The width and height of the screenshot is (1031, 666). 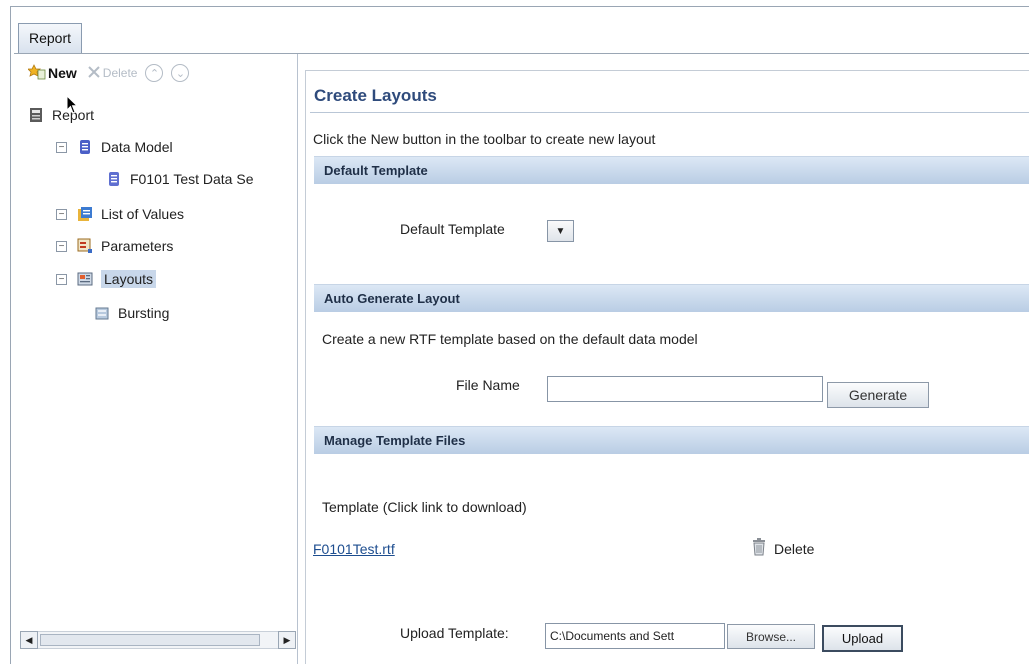 What do you see at coordinates (878, 395) in the screenshot?
I see `generate-button: Generate` at bounding box center [878, 395].